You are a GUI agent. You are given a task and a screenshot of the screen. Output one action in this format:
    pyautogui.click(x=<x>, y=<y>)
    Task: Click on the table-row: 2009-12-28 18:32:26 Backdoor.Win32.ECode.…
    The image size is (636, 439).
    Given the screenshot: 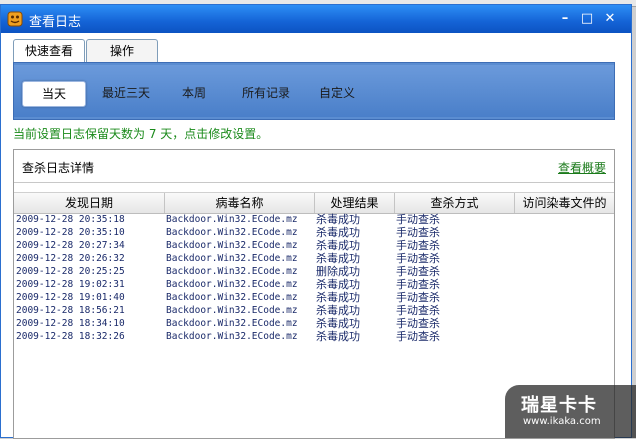 What is the action you would take?
    pyautogui.click(x=314, y=336)
    